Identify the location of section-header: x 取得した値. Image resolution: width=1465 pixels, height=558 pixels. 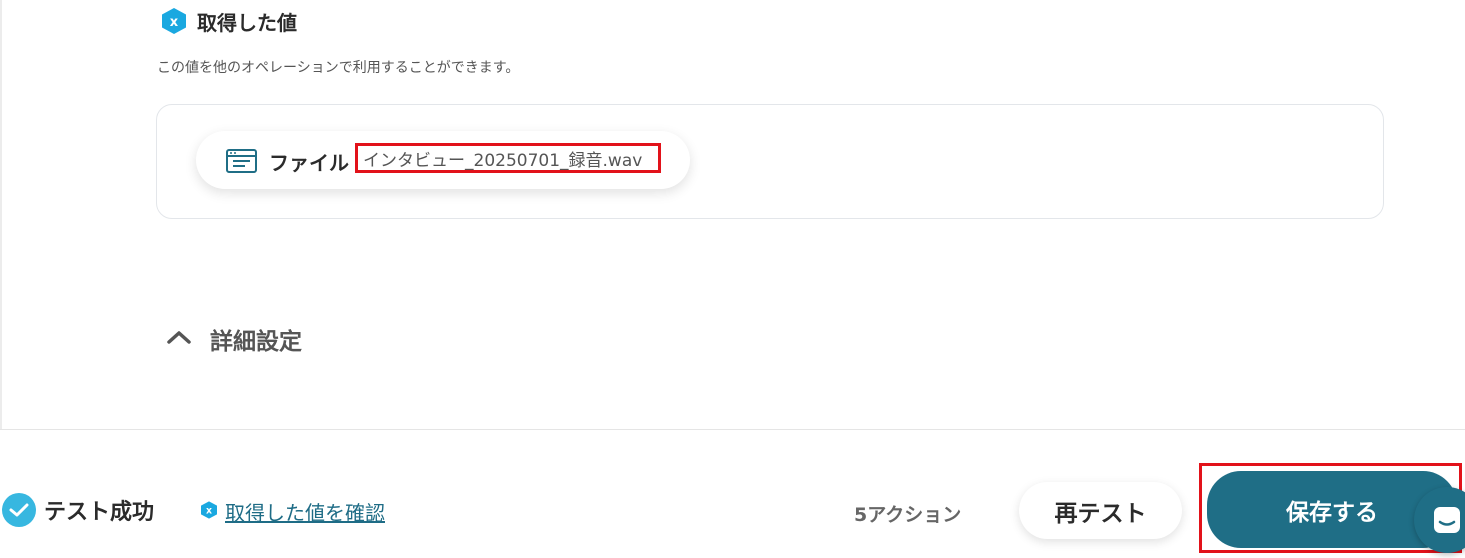
(228, 21).